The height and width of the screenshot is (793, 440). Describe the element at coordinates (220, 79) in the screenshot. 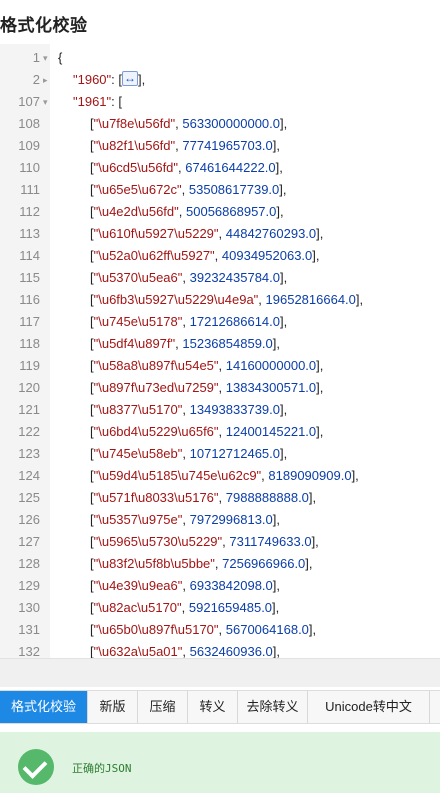

I see `code-line: 2▸ "1960": [],` at that location.